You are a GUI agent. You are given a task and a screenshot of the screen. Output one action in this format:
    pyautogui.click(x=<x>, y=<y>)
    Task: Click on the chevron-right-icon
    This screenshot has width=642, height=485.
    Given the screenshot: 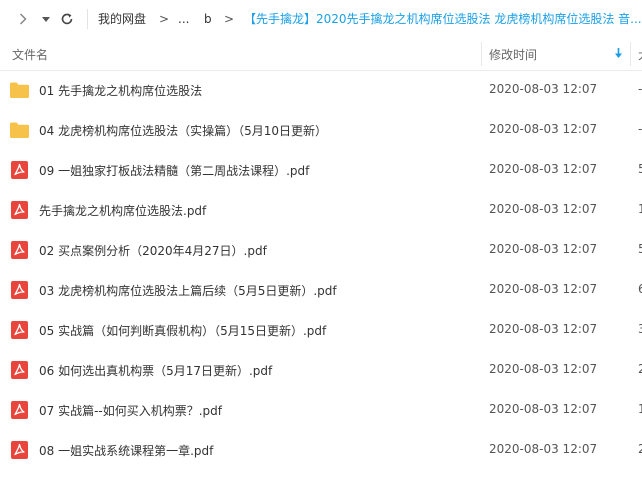 What is the action you would take?
    pyautogui.click(x=23, y=19)
    